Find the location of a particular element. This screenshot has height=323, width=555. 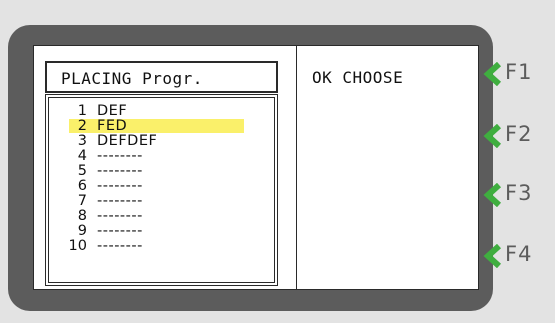

program-name: DEFDEF is located at coordinates (127, 141).